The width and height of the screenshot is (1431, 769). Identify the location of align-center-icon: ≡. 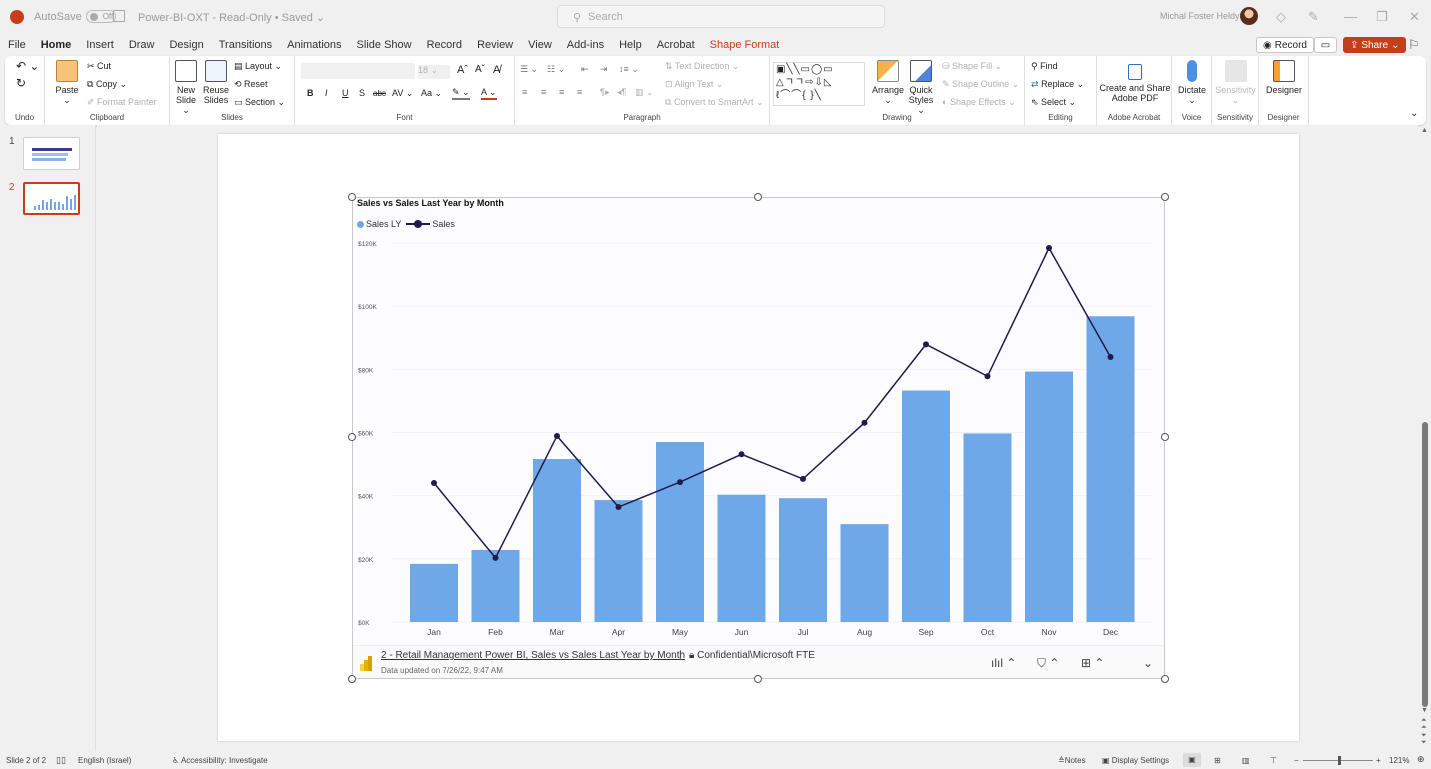
(543, 92).